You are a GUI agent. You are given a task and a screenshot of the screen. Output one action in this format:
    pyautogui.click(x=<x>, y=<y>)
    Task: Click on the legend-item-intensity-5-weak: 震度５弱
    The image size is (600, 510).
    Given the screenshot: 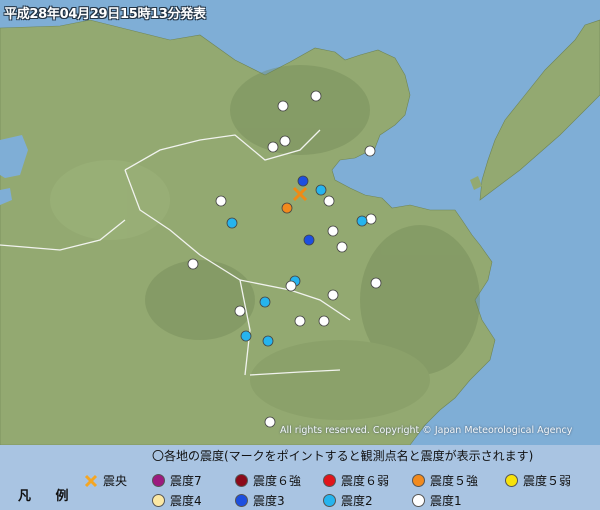 What is the action you would take?
    pyautogui.click(x=538, y=480)
    